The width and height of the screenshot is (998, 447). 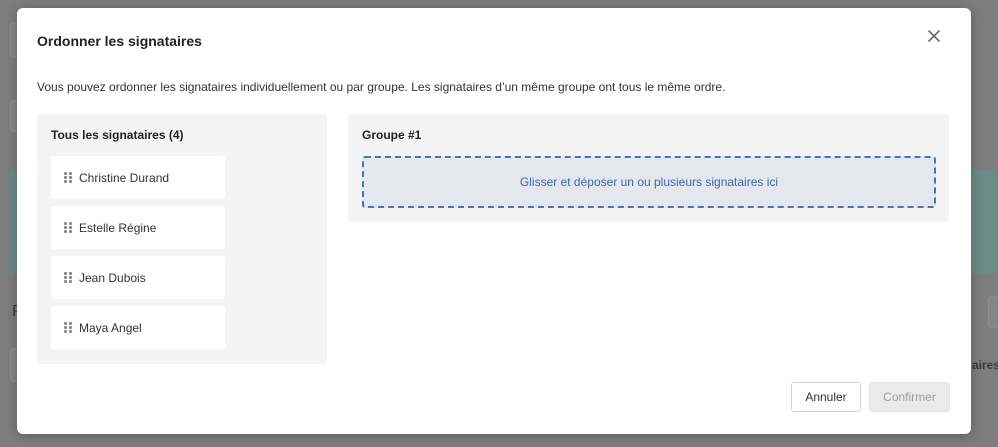 I want to click on signer-card-jean-dubois: Jean Dubois, so click(x=138, y=277).